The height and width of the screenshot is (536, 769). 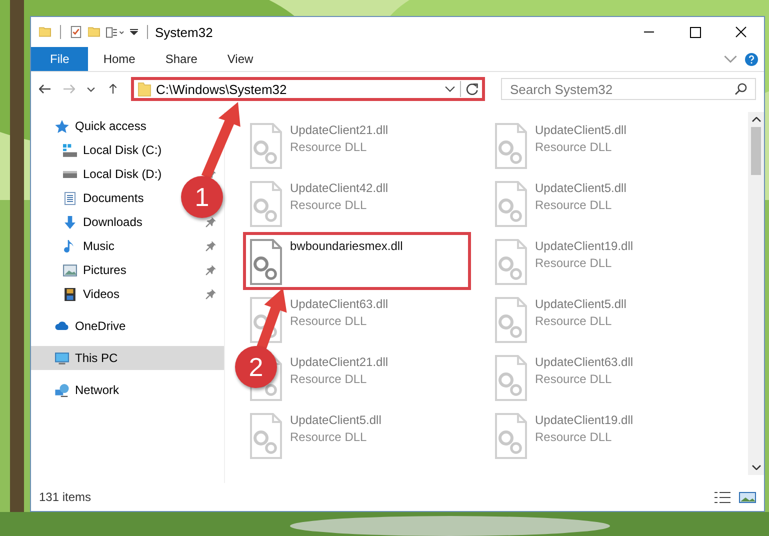 I want to click on search-field: Search System32, so click(x=628, y=89).